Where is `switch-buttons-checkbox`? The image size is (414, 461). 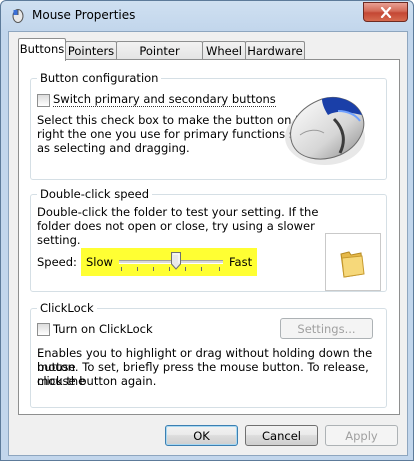
switch-buttons-checkbox is located at coordinates (43, 100).